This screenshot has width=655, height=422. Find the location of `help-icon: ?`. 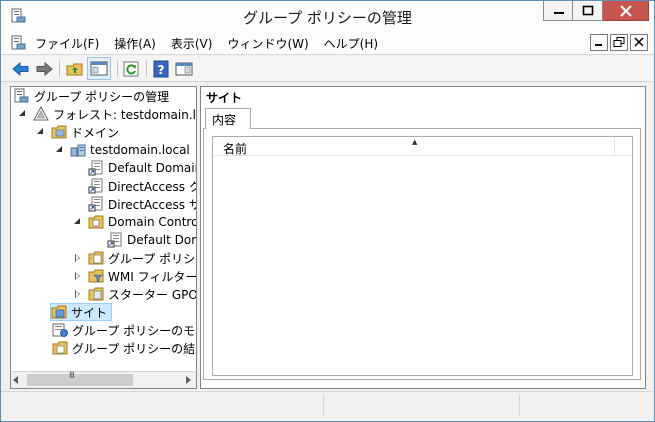

help-icon: ? is located at coordinates (161, 69).